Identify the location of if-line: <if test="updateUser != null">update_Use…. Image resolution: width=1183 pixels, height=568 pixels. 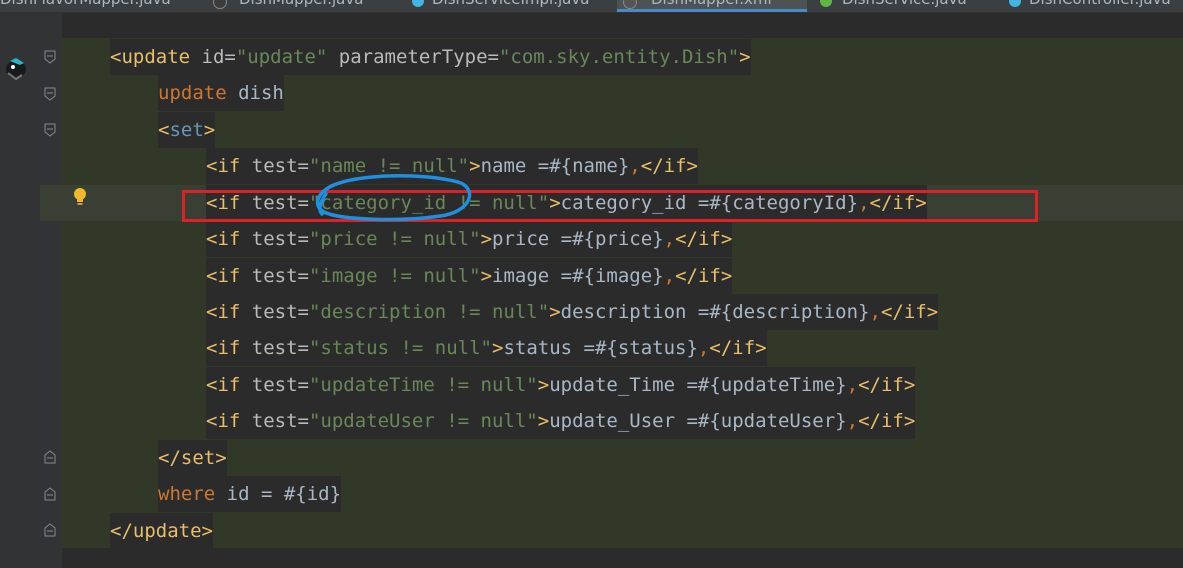
(561, 421).